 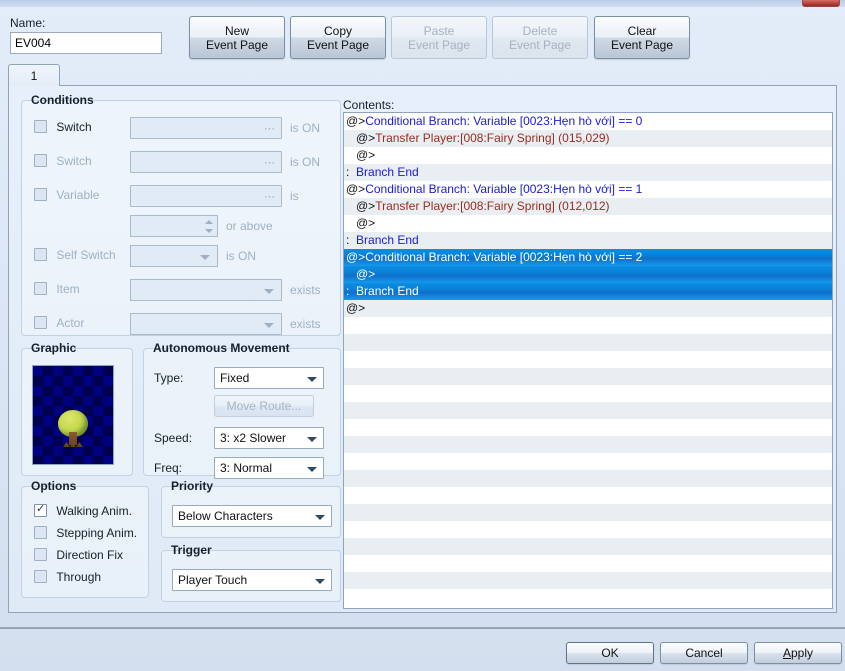 What do you see at coordinates (174, 226) in the screenshot?
I see `condition-variable-value-spinner` at bounding box center [174, 226].